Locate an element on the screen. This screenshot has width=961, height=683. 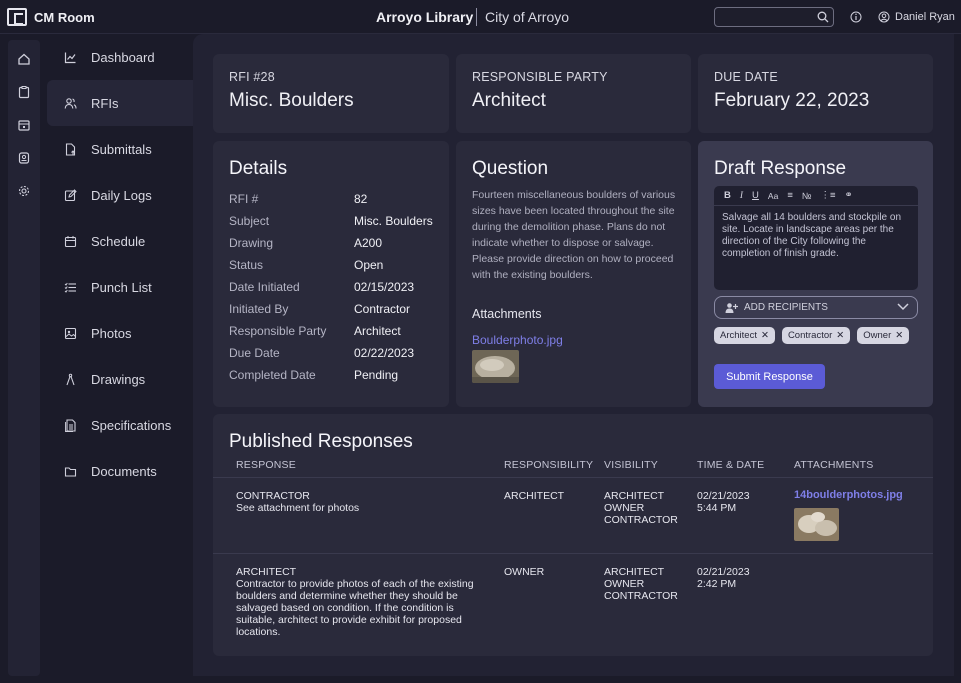
recipient-chip: Contractor ✕ is located at coordinates (816, 335).